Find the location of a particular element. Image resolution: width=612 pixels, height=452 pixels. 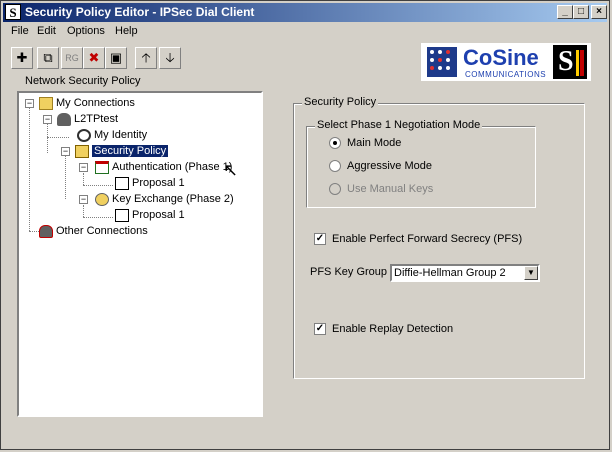

menu-help: Help is located at coordinates (126, 31).